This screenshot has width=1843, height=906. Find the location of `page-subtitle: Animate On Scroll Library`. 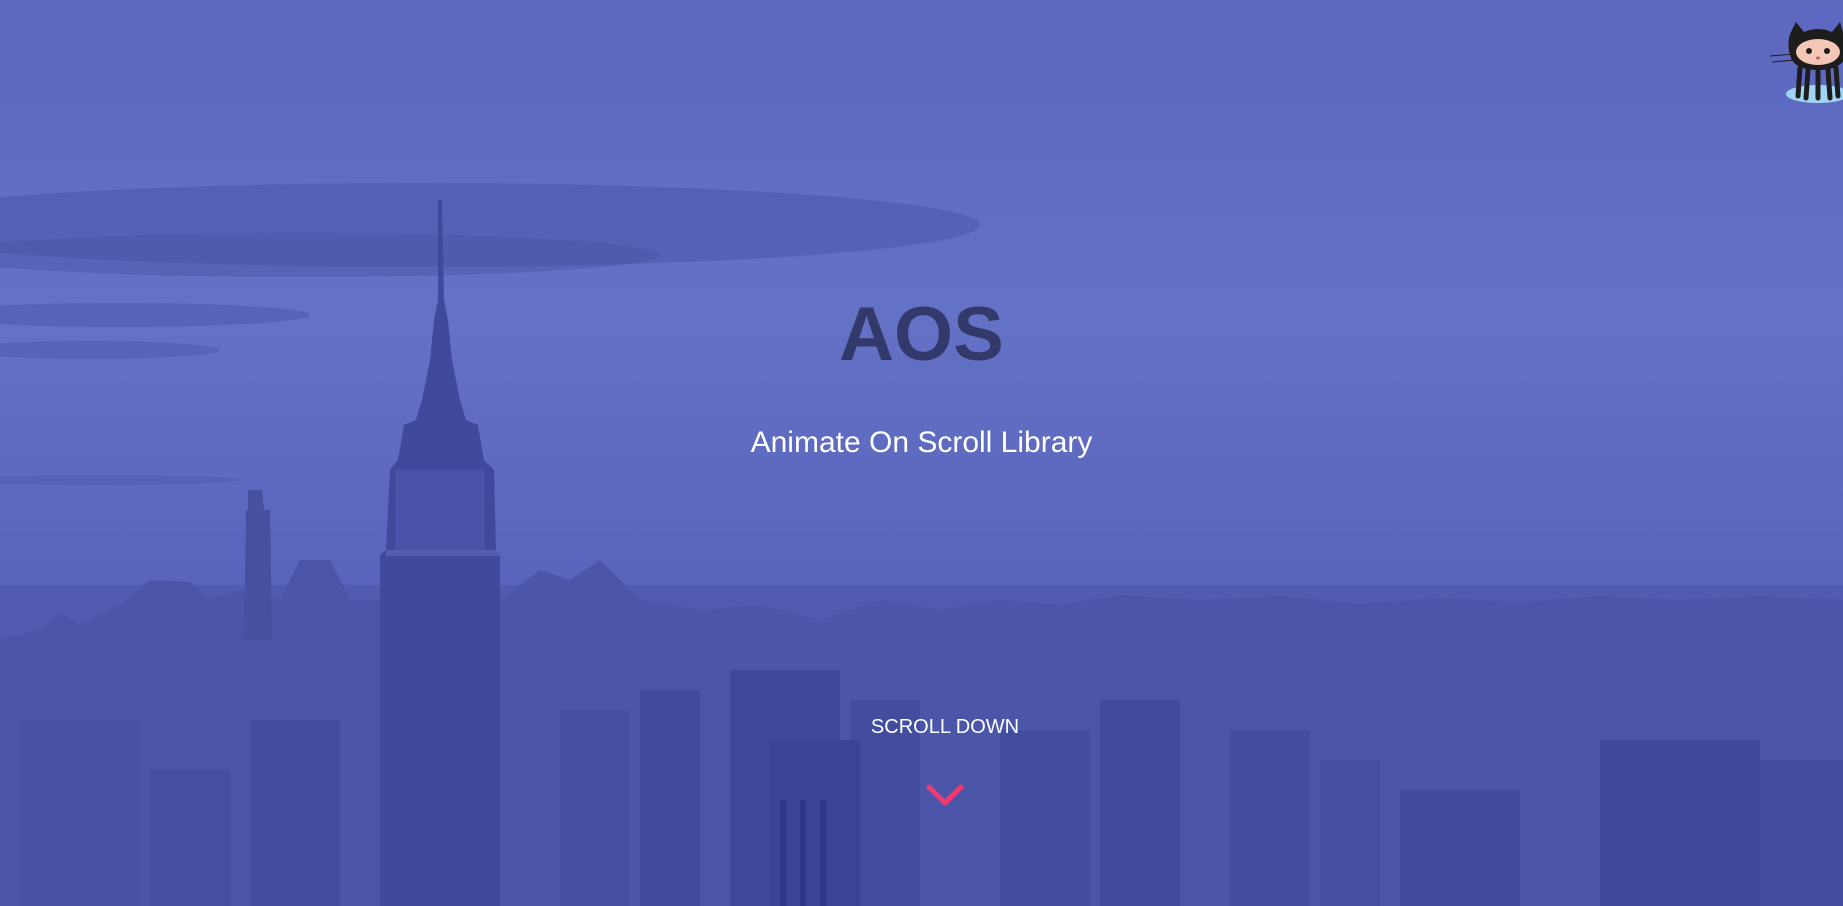

page-subtitle: Animate On Scroll Library is located at coordinates (921, 442).